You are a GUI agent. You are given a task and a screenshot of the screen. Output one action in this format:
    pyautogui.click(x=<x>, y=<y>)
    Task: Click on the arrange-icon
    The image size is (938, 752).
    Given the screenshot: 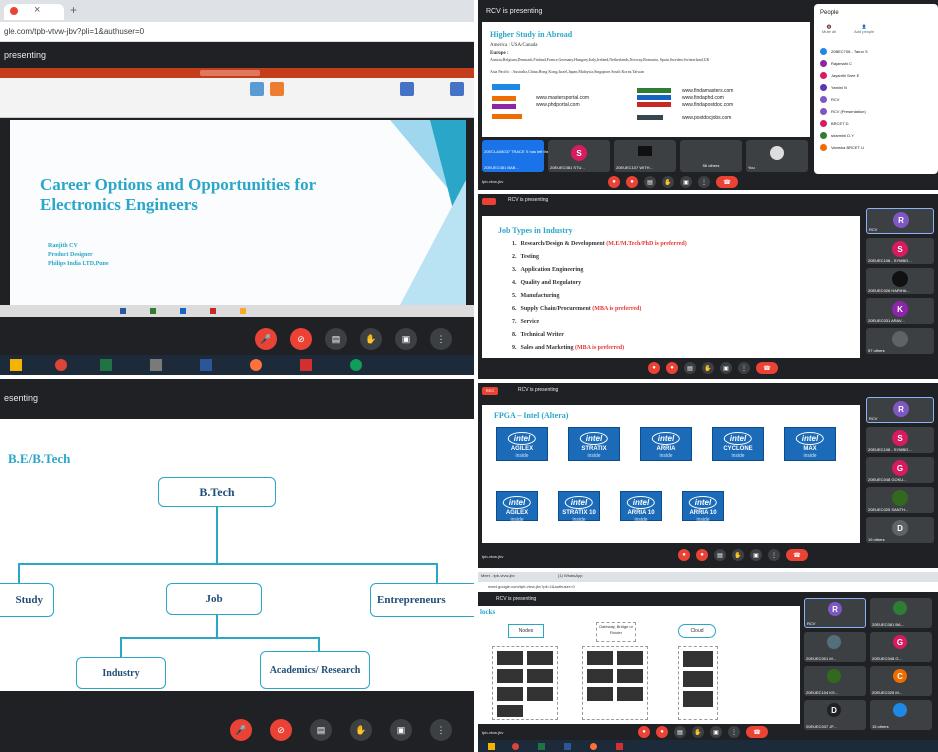 What is the action you would take?
    pyautogui.click(x=277, y=89)
    